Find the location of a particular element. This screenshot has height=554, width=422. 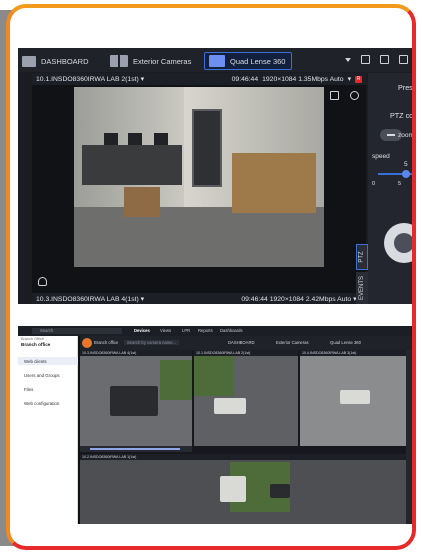

tab-ptz: PTZ is located at coordinates (362, 257).